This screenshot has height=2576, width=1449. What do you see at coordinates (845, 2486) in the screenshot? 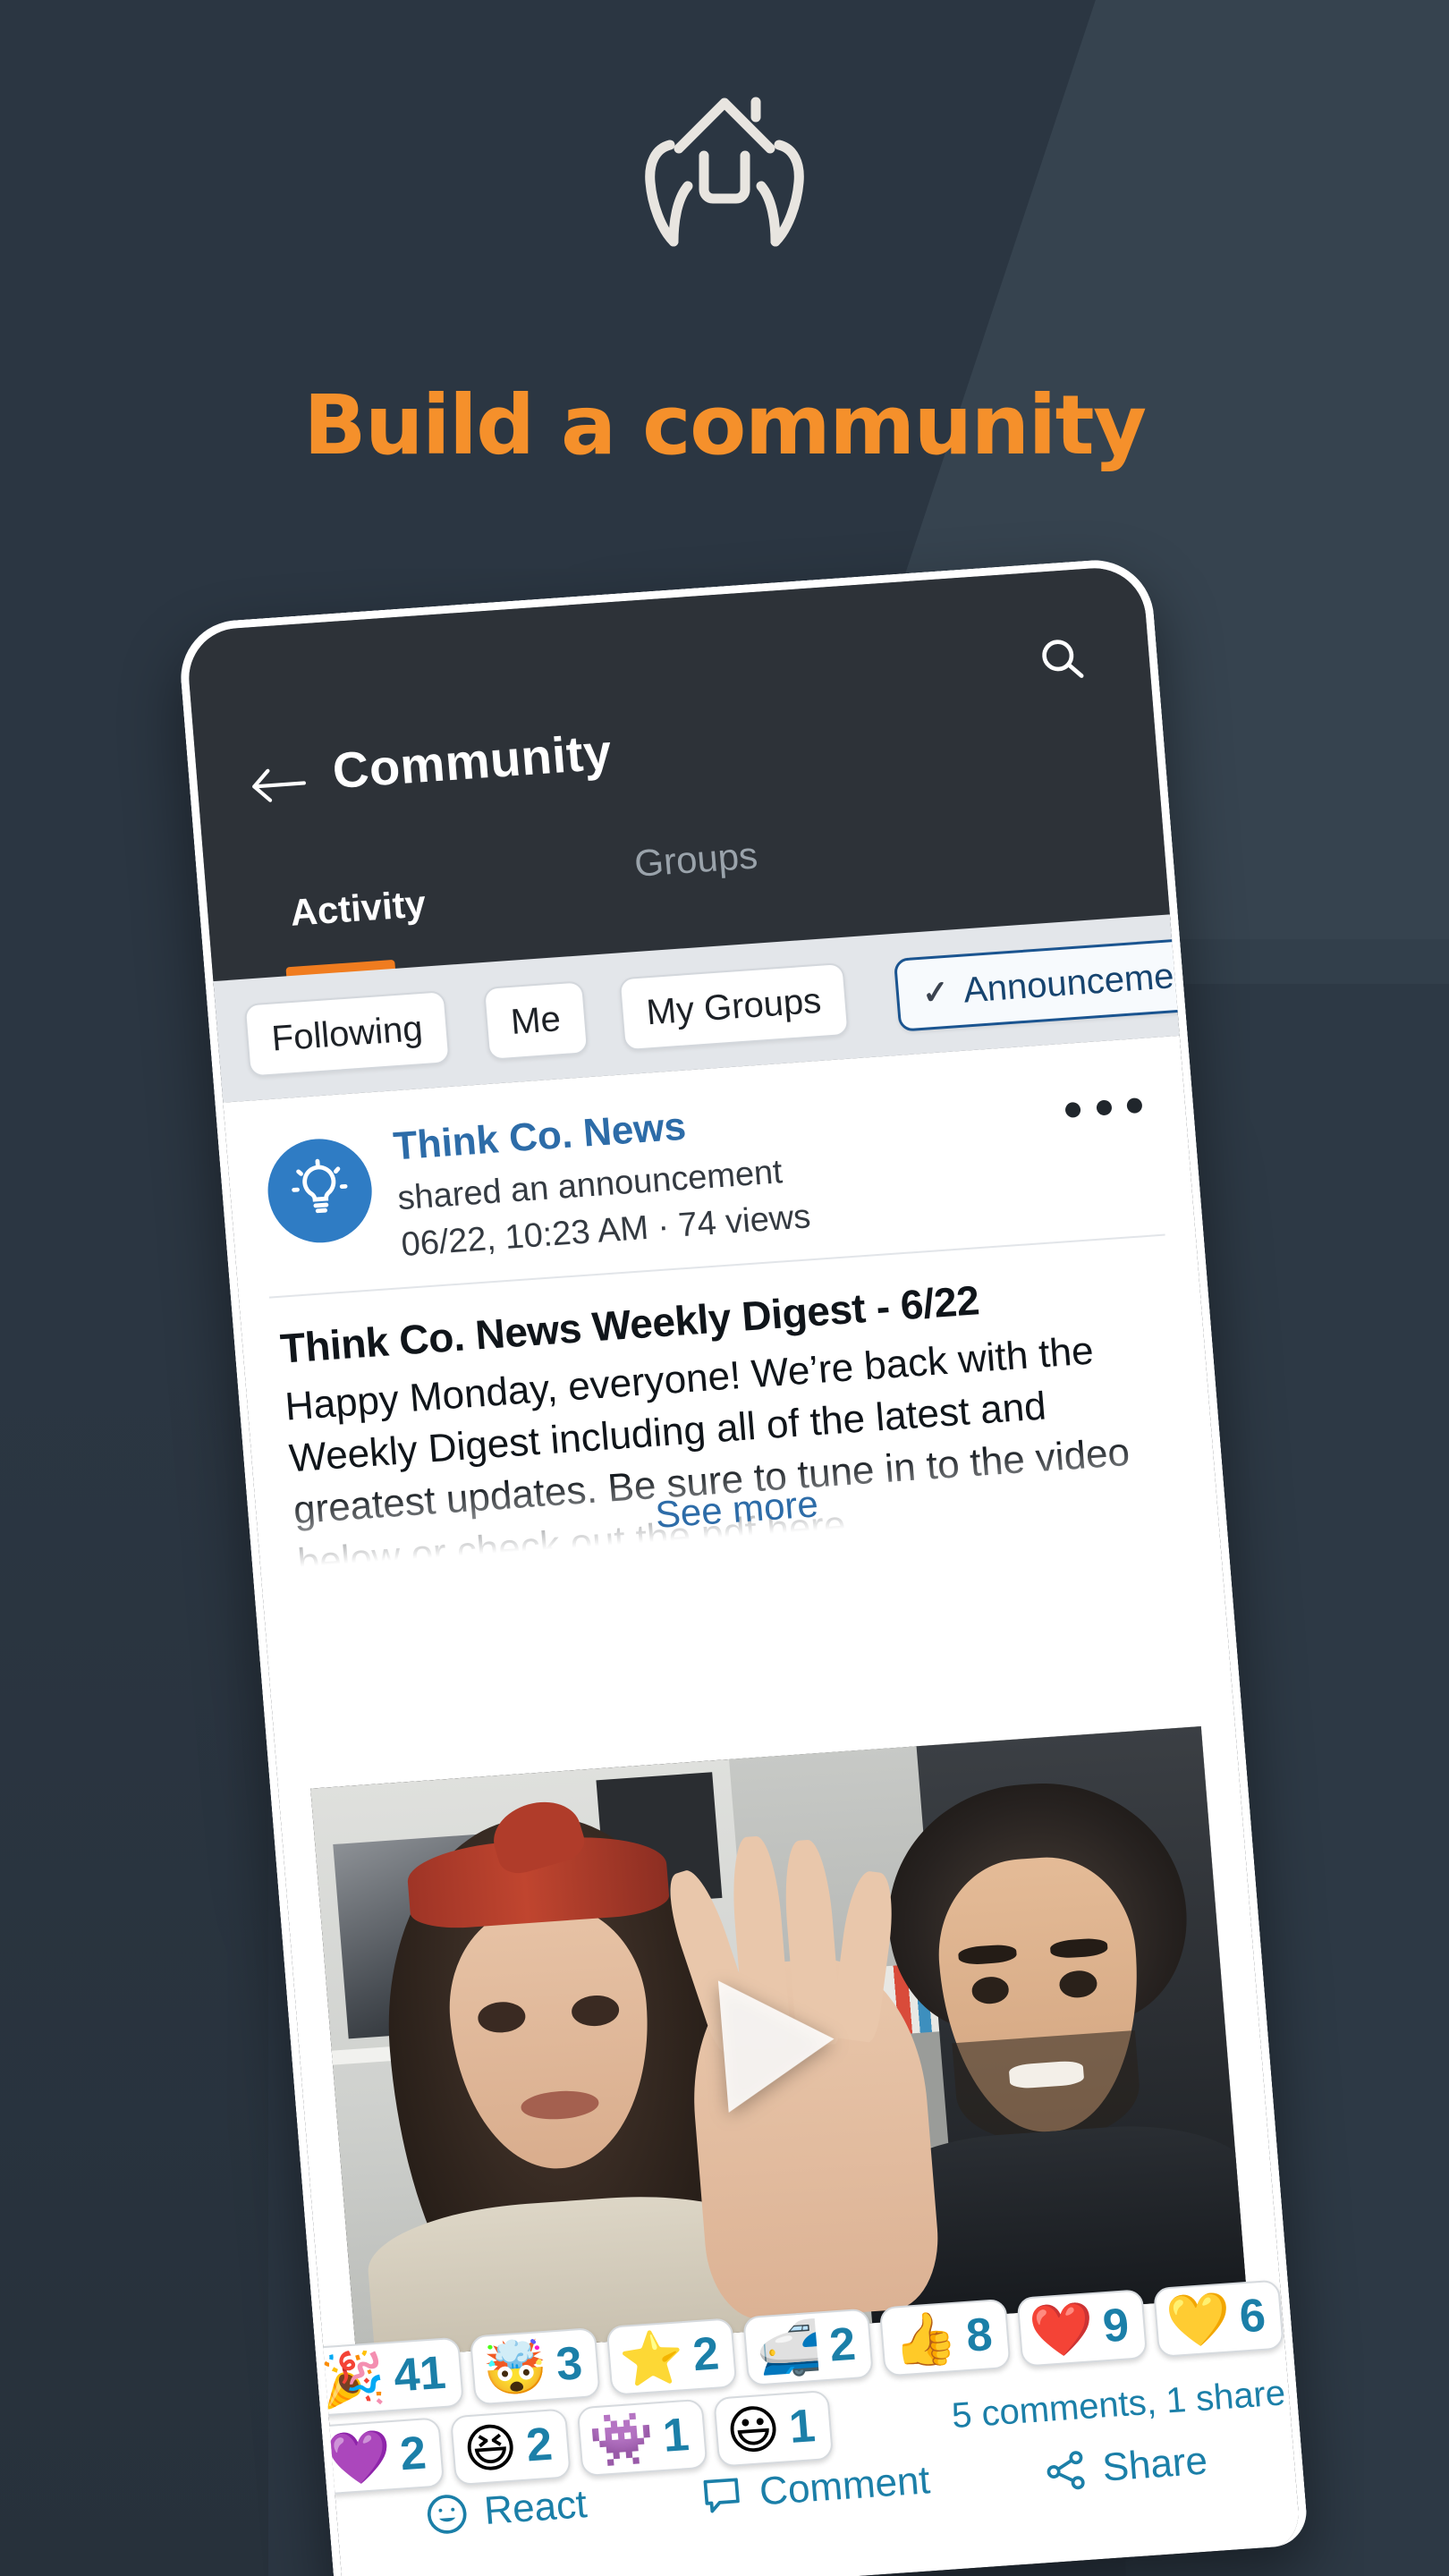
I see `comment-label: Comment` at bounding box center [845, 2486].